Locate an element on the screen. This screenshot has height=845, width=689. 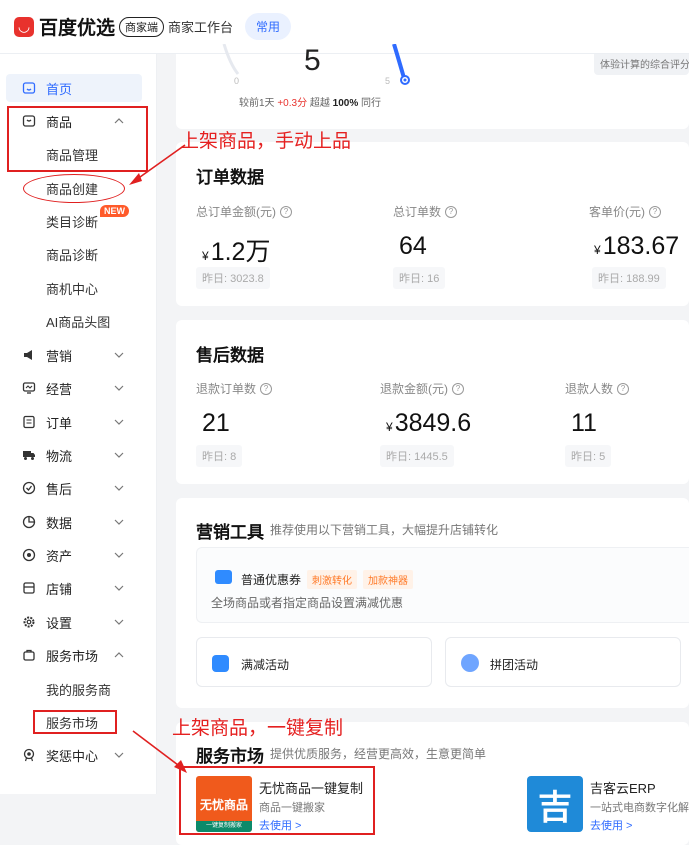
group-buy-tool: 拼团活动 is located at coordinates (563, 662).